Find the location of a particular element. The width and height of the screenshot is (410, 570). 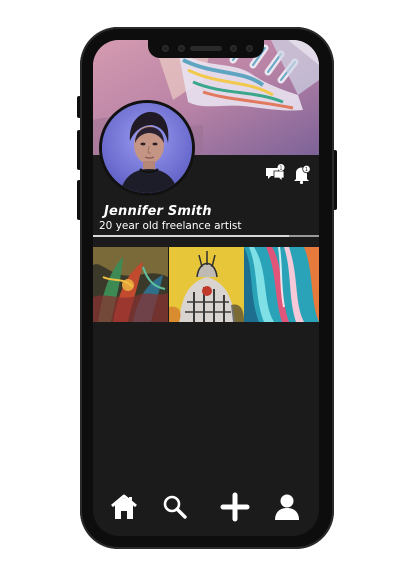

phone-notch is located at coordinates (206, 49).